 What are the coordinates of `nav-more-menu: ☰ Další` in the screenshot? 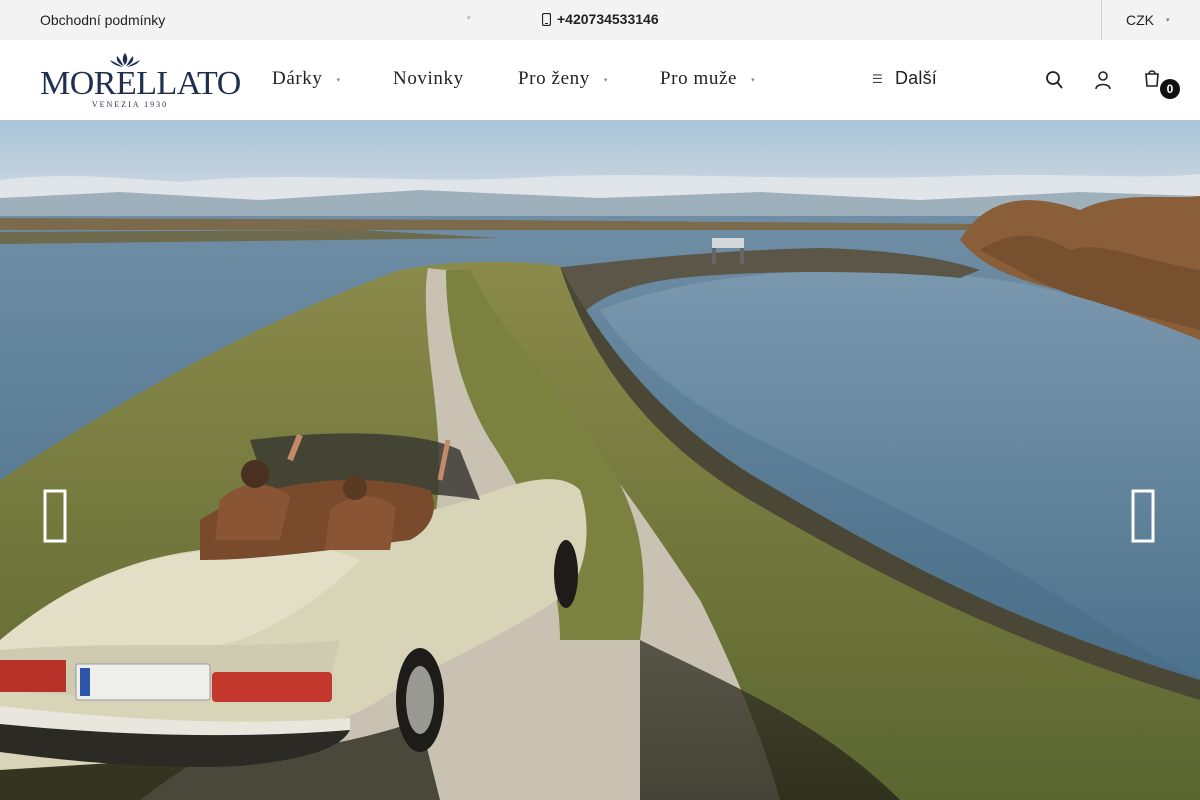 It's located at (904, 78).